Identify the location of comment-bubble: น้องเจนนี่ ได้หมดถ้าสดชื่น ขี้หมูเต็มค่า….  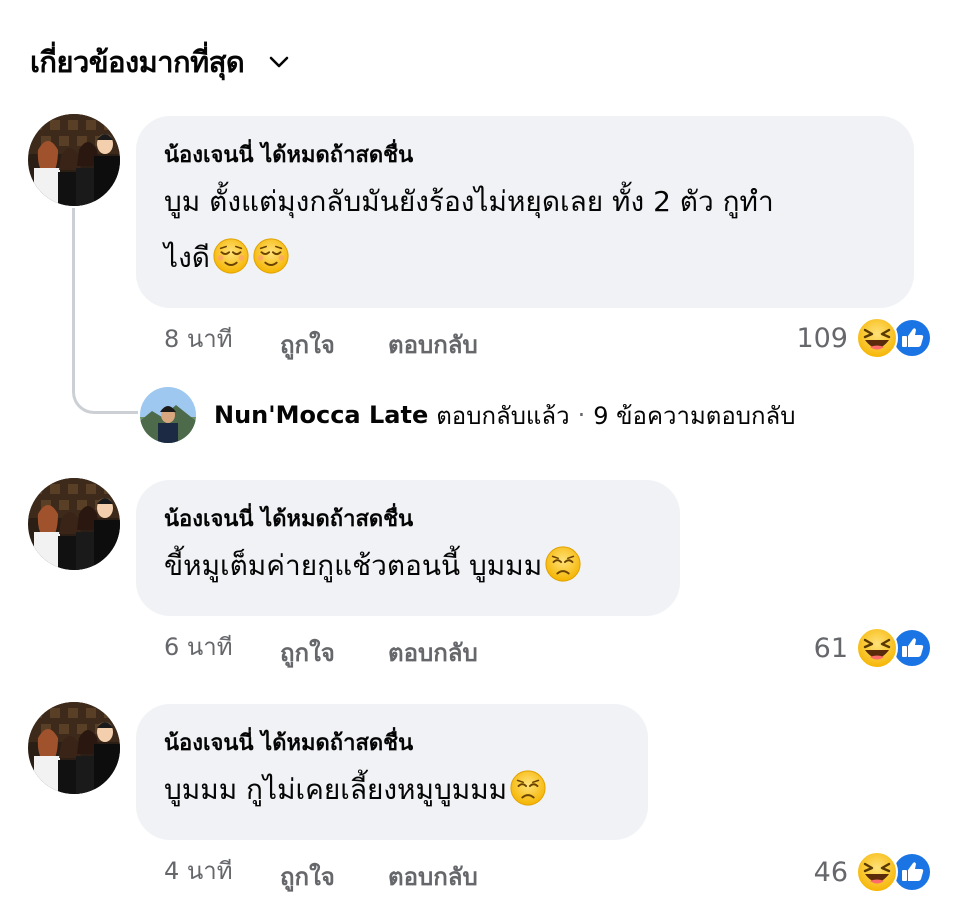
(408, 548).